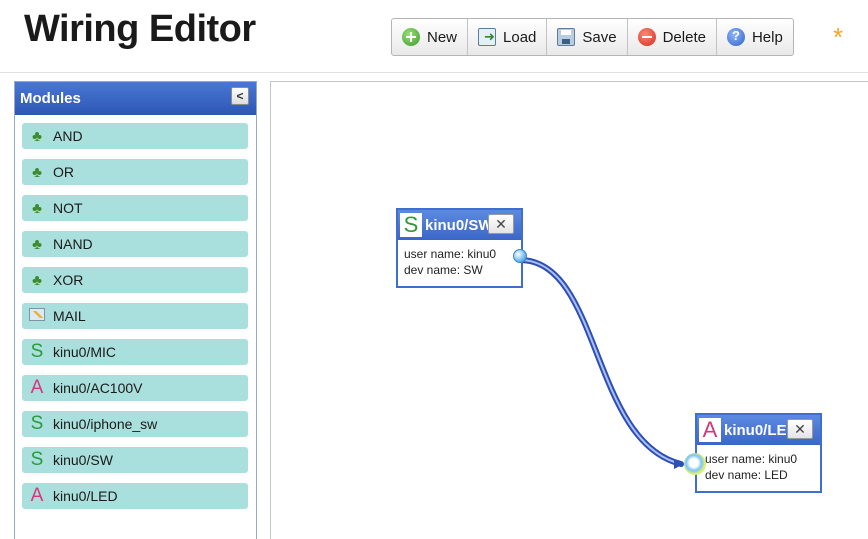 Image resolution: width=868 pixels, height=539 pixels. I want to click on delete-button-label: Delete, so click(684, 37).